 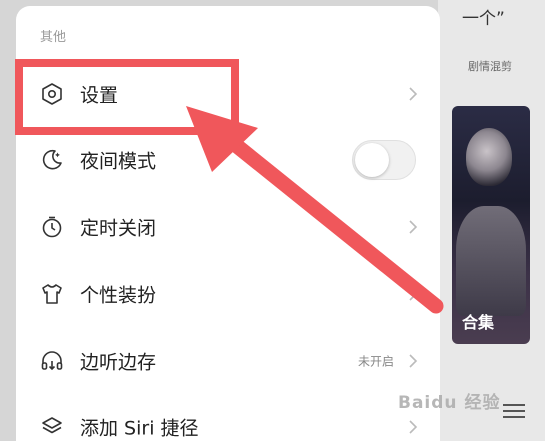 I want to click on section-title-other: 其他, so click(x=53, y=37).